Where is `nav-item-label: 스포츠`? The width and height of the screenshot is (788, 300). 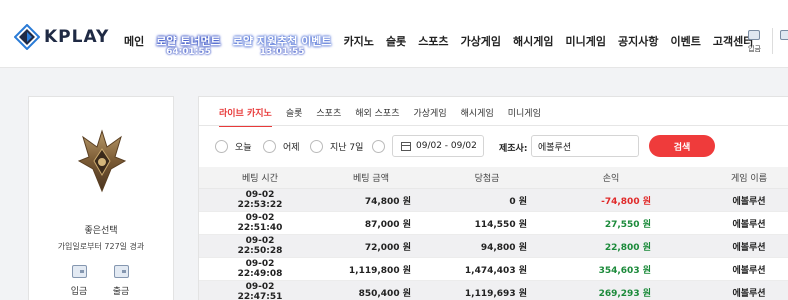 nav-item-label: 스포츠 is located at coordinates (433, 41).